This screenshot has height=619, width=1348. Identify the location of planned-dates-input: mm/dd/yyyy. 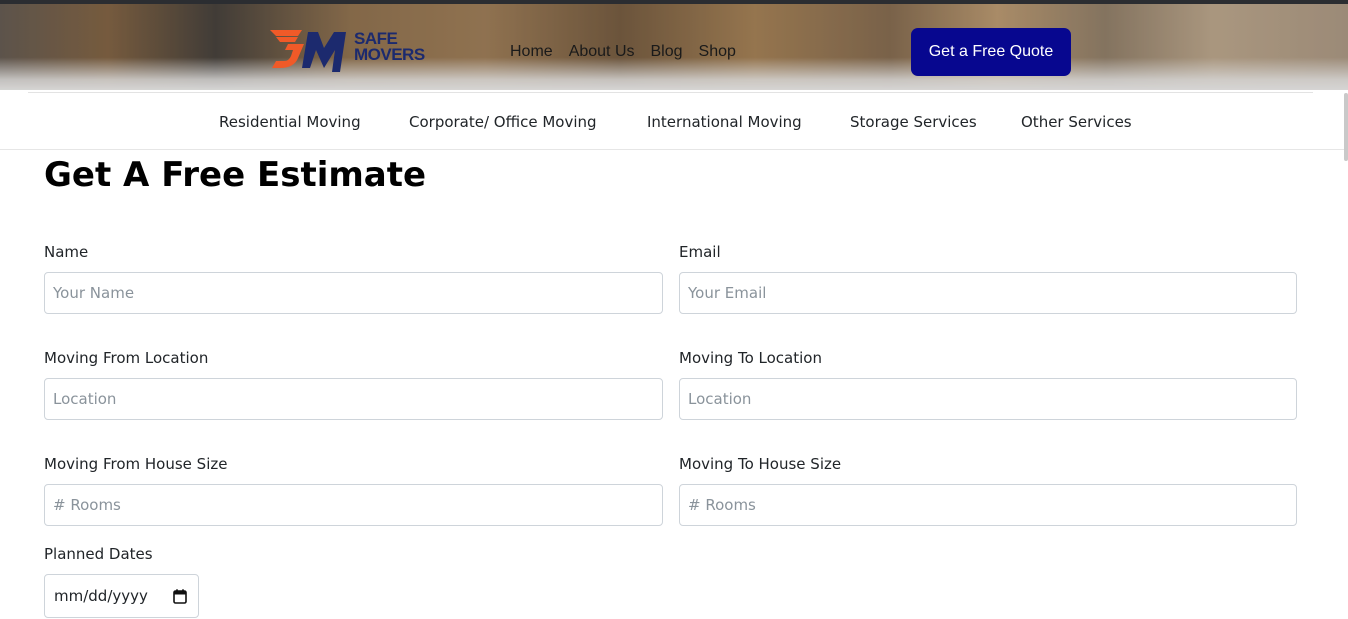
(121, 596).